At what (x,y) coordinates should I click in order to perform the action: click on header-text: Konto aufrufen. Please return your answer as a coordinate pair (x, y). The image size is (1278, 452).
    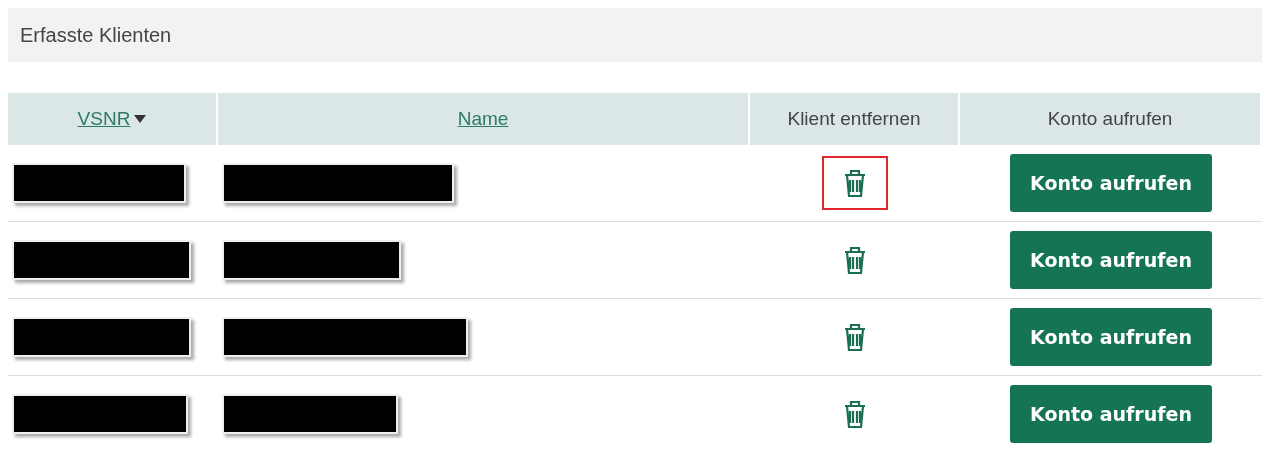
    Looking at the image, I should click on (1110, 119).